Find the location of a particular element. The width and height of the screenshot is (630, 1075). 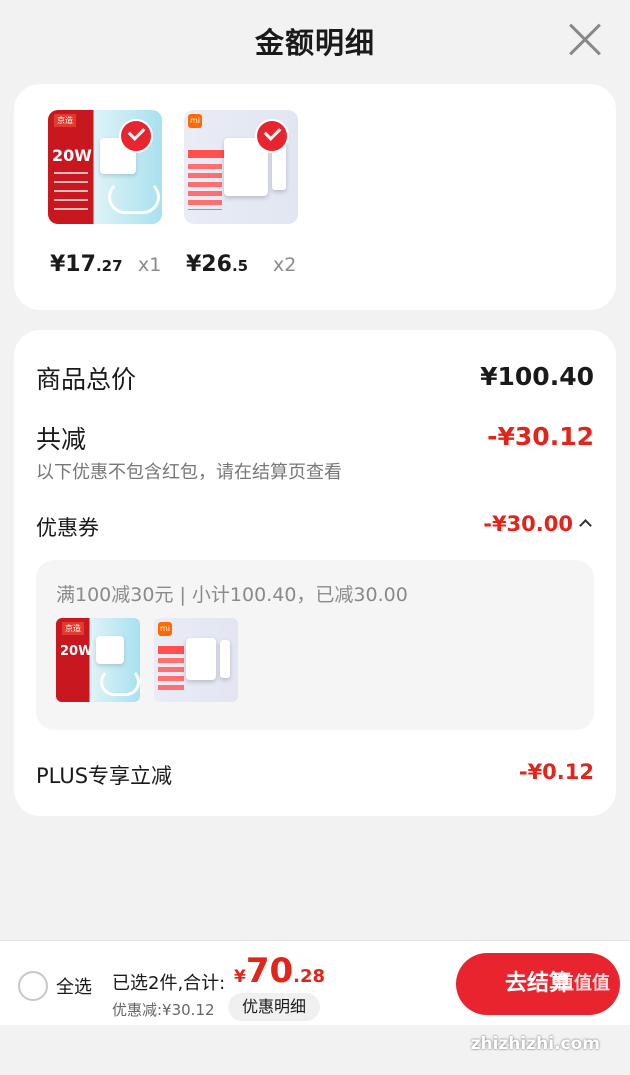

coupon-toggle: -¥30.00 is located at coordinates (537, 524).